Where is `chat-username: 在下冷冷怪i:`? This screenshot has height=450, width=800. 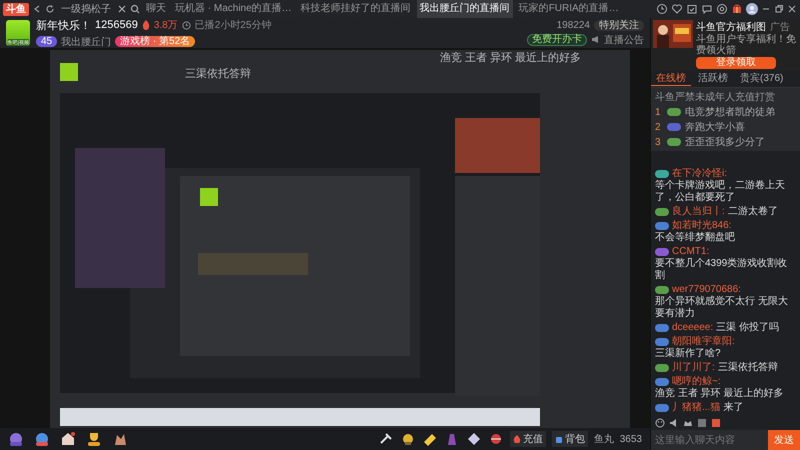
chat-username: 在下冷冷怪i: is located at coordinates (699, 174).